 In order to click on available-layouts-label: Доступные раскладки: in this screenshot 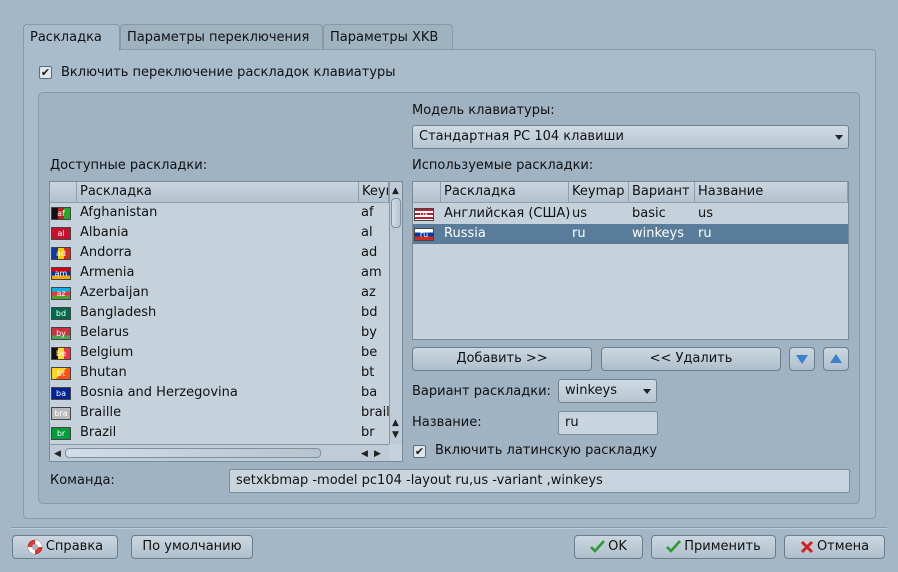, I will do `click(129, 165)`.